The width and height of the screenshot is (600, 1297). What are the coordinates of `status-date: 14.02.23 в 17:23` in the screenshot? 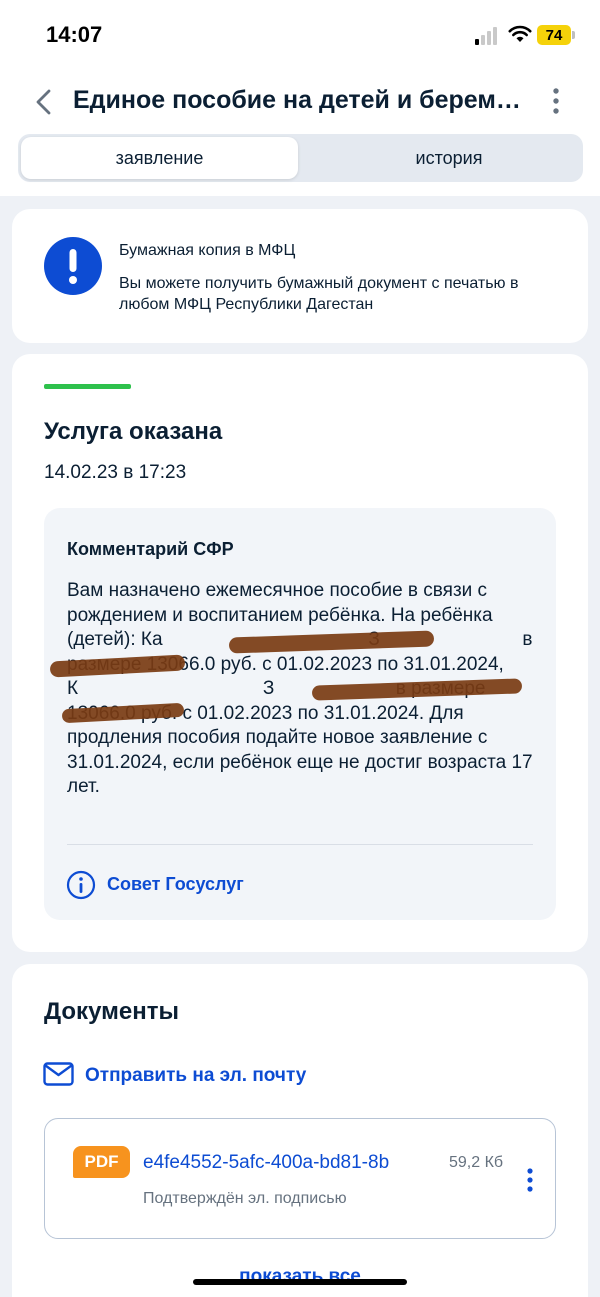 It's located at (115, 472).